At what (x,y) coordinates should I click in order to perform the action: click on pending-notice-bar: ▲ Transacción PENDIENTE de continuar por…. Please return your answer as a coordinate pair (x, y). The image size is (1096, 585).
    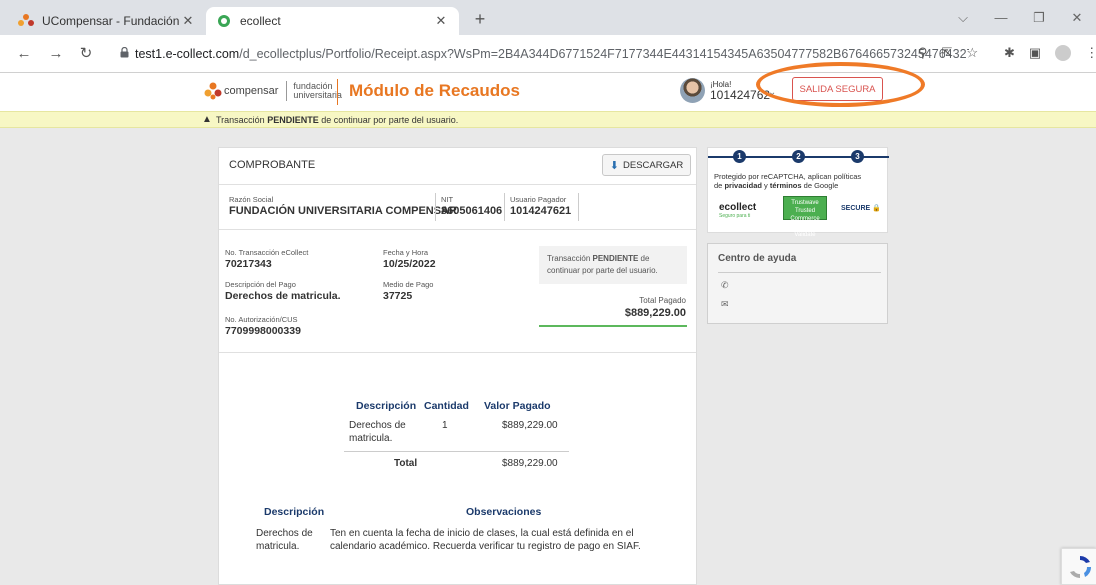
    Looking at the image, I should click on (548, 119).